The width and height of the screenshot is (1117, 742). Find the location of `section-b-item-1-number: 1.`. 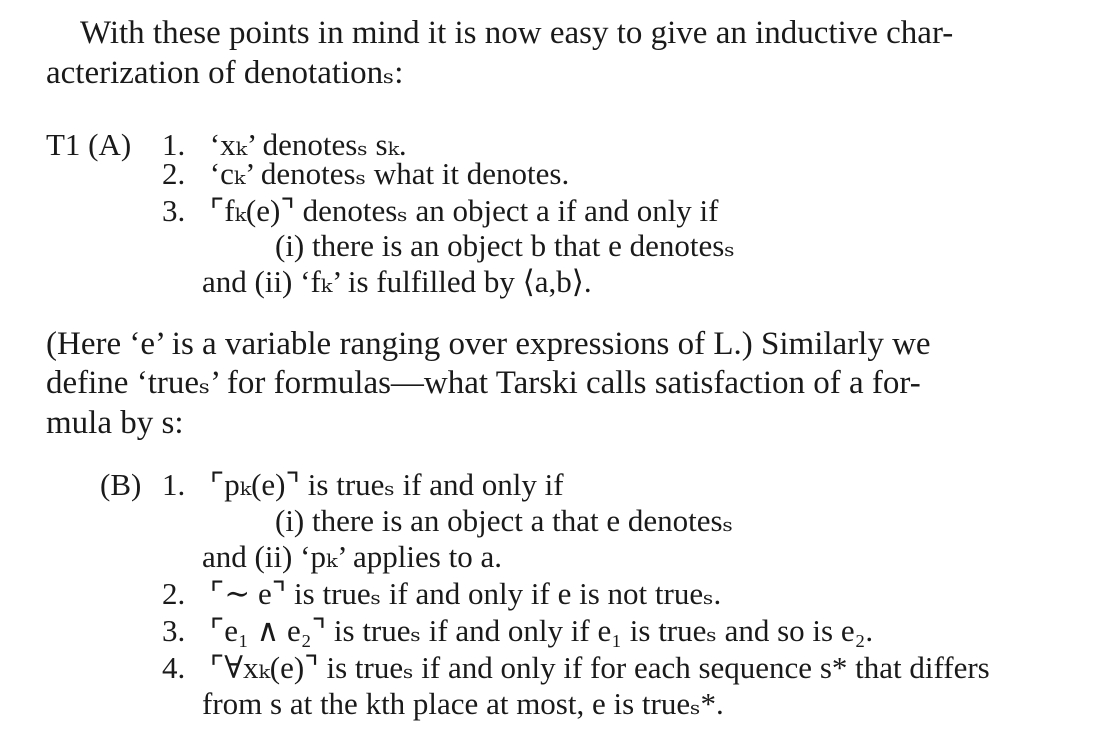

section-b-item-1-number: 1. is located at coordinates (174, 484).